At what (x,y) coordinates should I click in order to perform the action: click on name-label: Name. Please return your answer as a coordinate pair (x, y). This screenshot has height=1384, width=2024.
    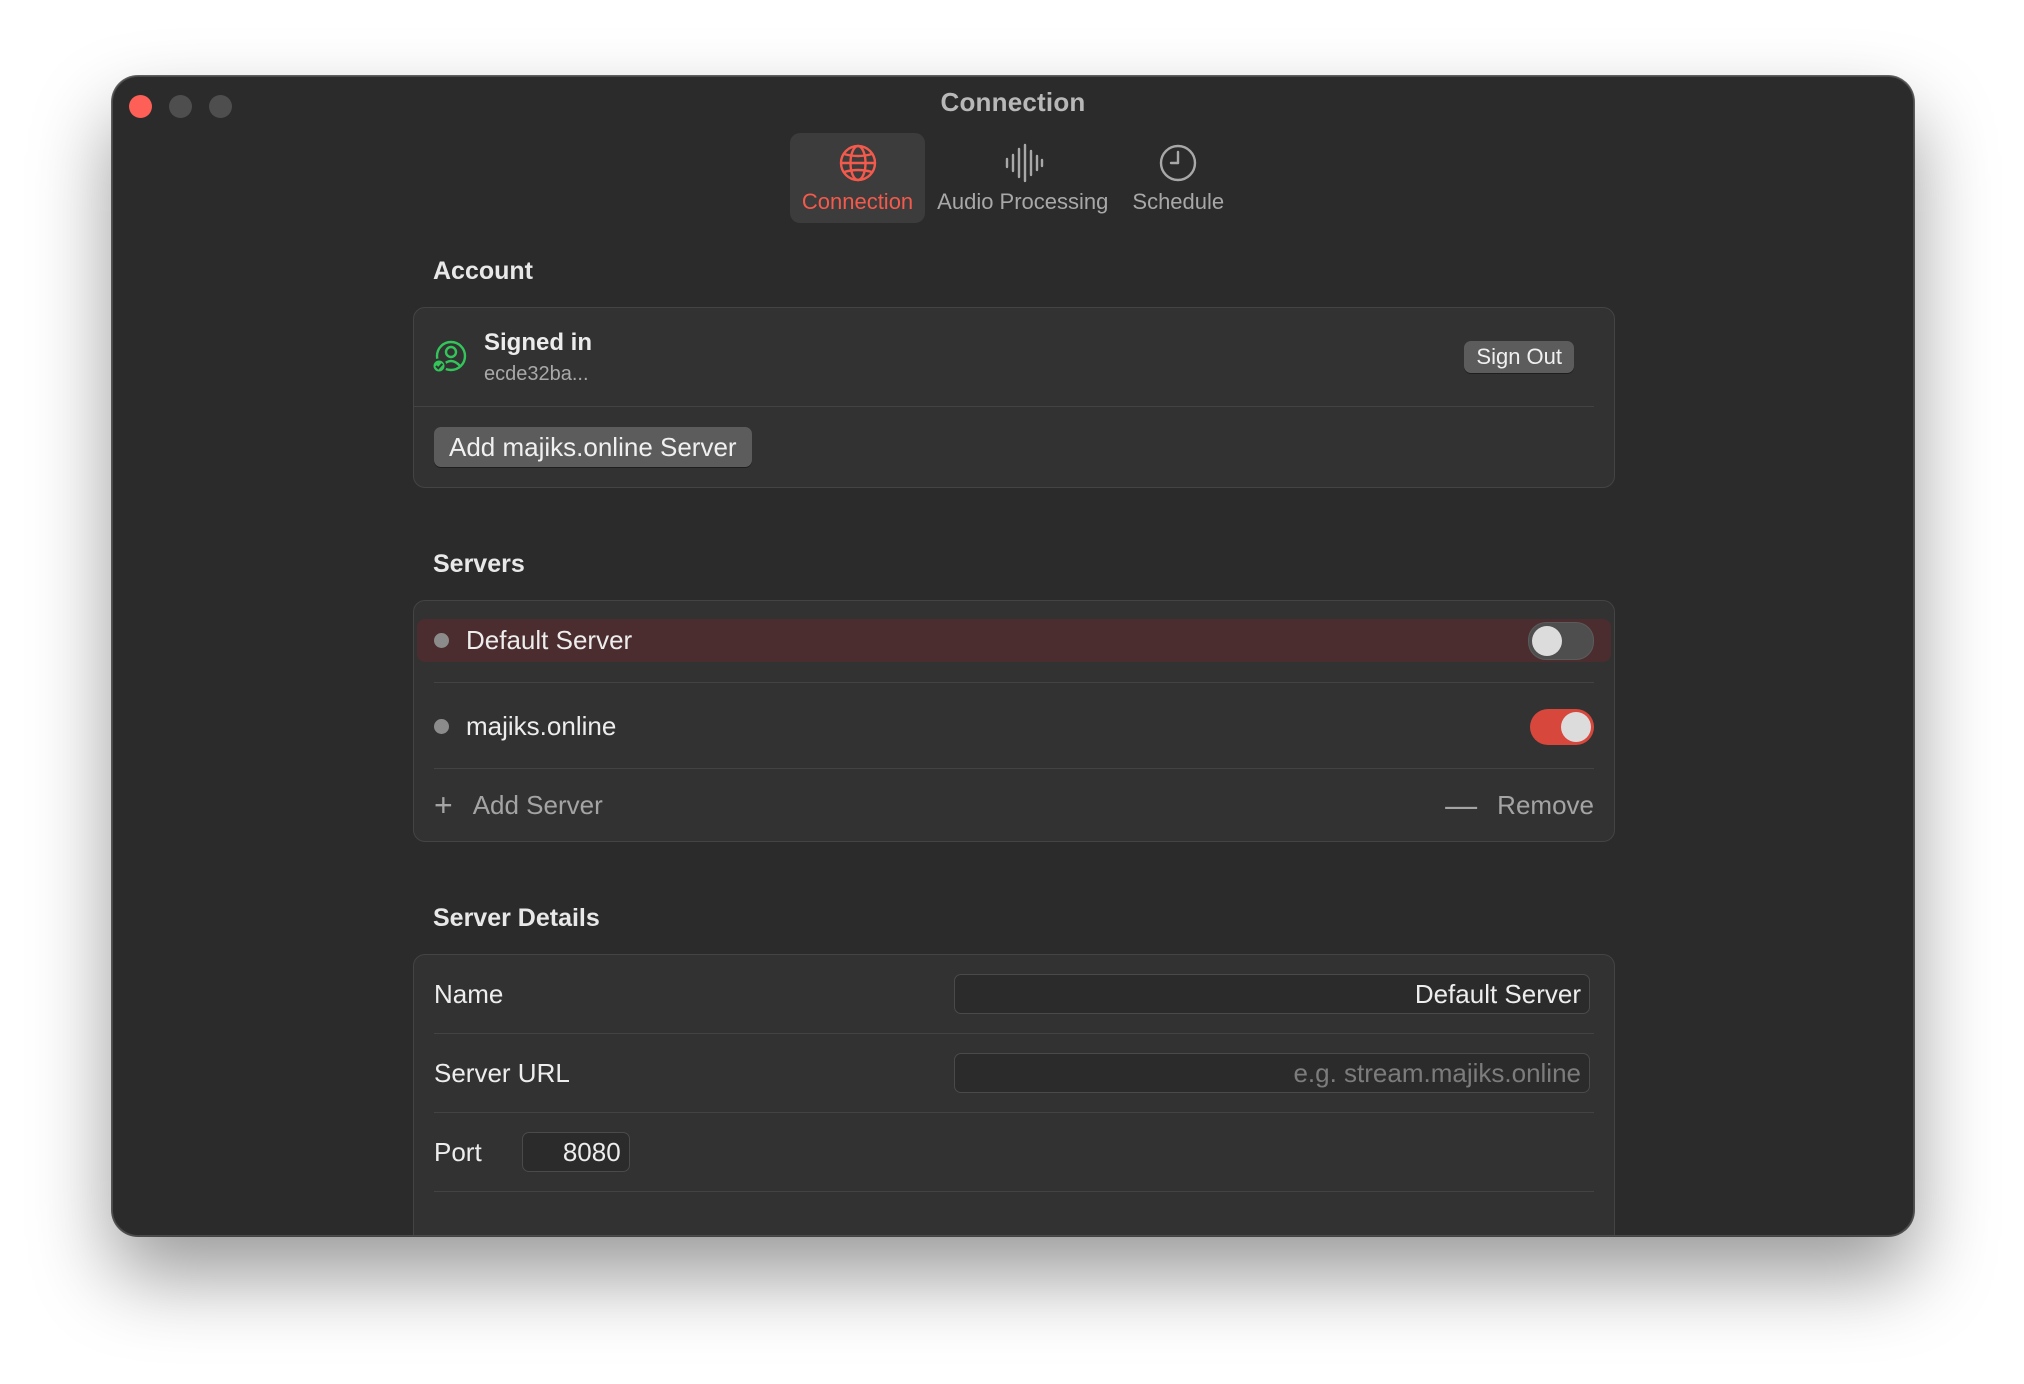
    Looking at the image, I should click on (469, 993).